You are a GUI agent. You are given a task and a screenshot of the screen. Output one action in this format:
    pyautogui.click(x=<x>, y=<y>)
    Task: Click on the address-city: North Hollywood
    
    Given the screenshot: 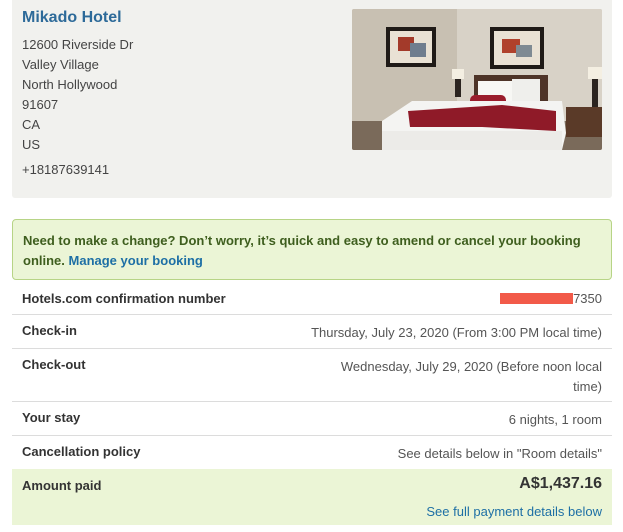 What is the action you would take?
    pyautogui.click(x=70, y=84)
    